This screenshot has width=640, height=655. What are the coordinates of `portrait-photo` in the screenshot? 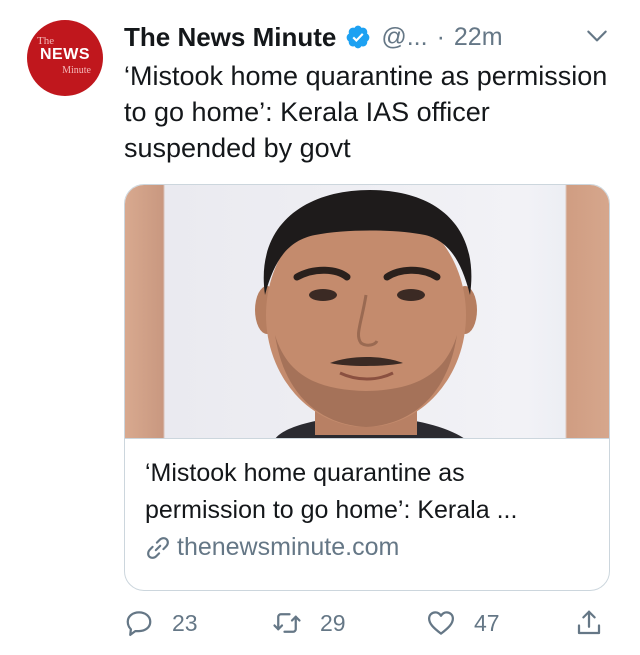 It's located at (366, 314).